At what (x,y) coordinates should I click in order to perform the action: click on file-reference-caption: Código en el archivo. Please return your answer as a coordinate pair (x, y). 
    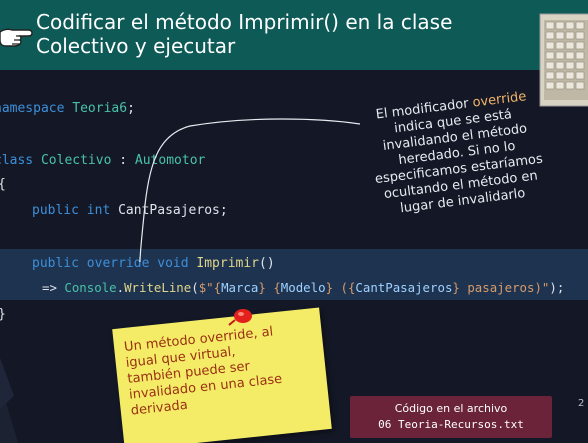
    Looking at the image, I should click on (451, 408).